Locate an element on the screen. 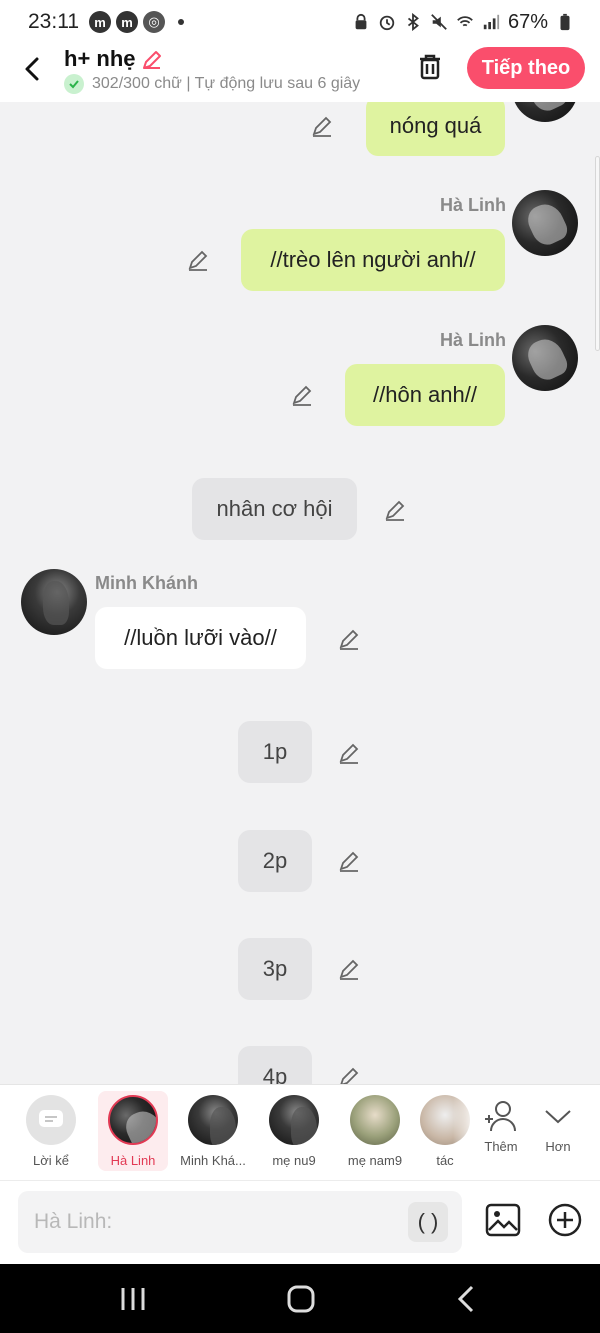 The height and width of the screenshot is (1333, 600). character-ha-linh: Hà Linh is located at coordinates (133, 1131).